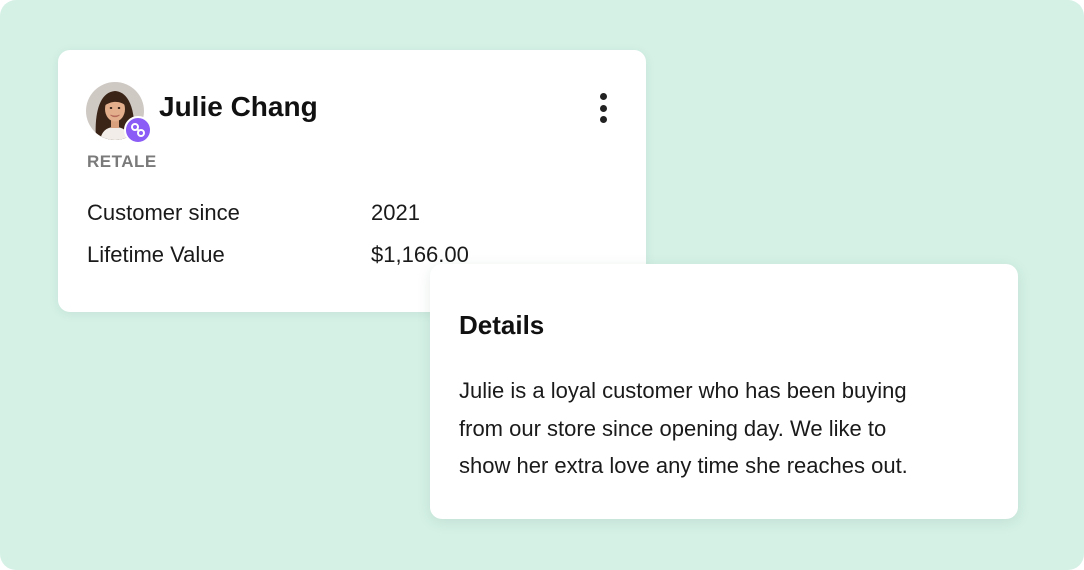 Image resolution: width=1084 pixels, height=570 pixels. I want to click on customer-since-label: Customer since, so click(163, 212).